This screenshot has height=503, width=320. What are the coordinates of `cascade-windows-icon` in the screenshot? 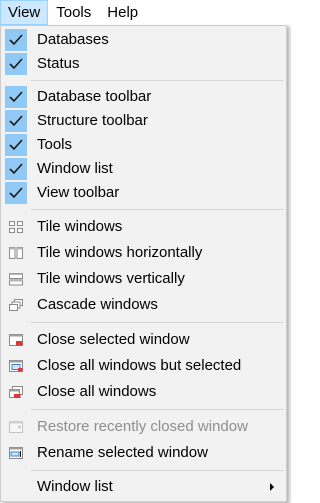 It's located at (16, 305).